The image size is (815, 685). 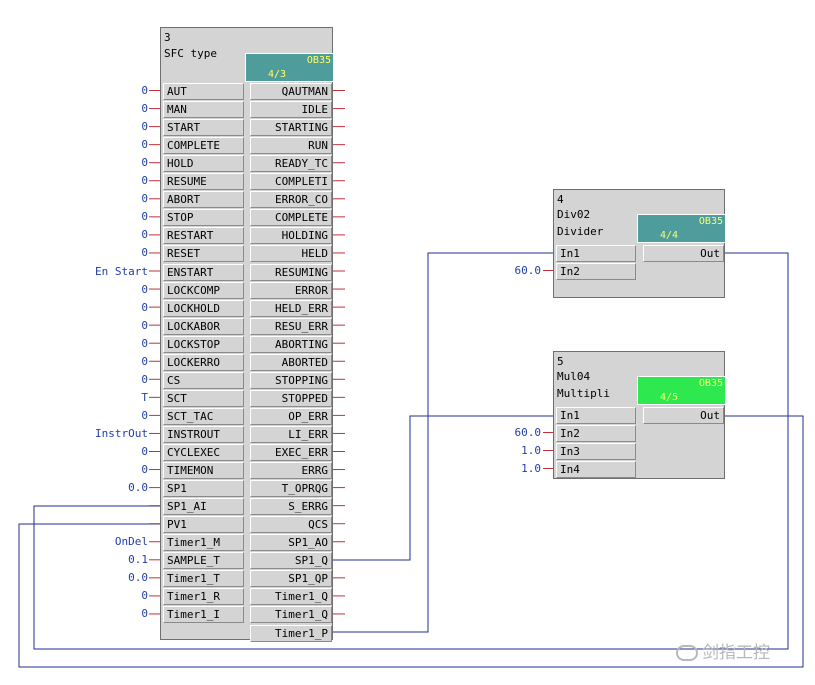 What do you see at coordinates (203, 543) in the screenshot?
I see `sfc-input-pin: Timer1_M` at bounding box center [203, 543].